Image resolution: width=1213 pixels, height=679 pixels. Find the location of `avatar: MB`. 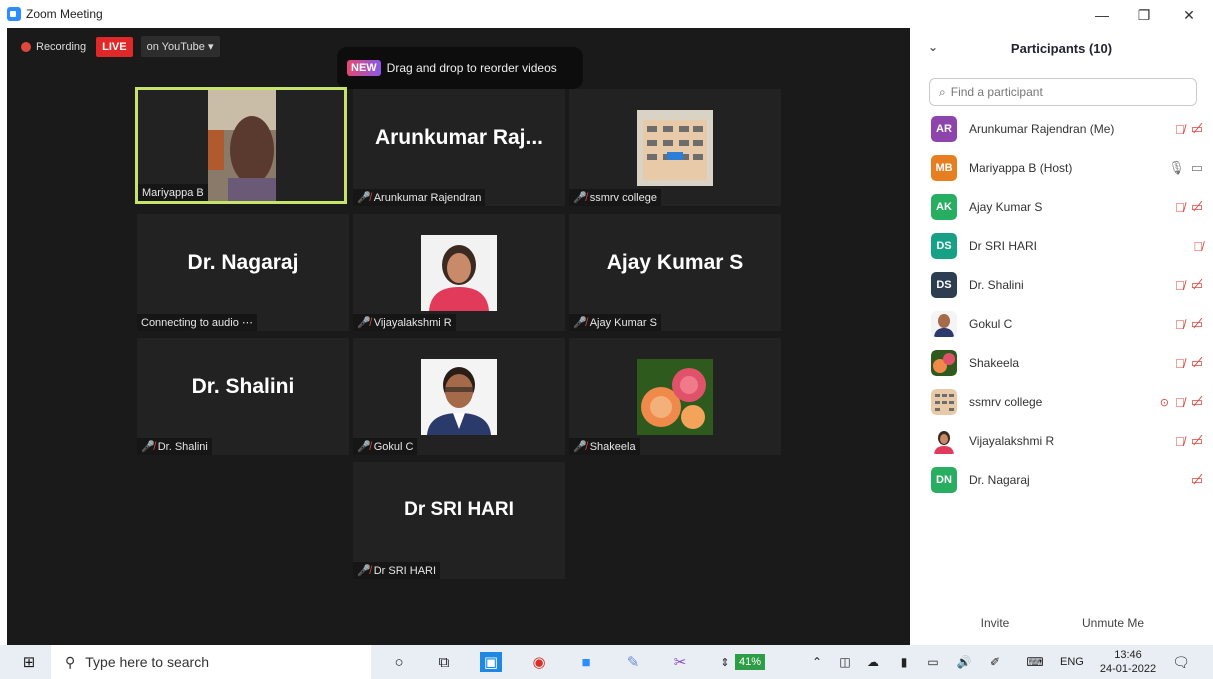

avatar: MB is located at coordinates (944, 168).